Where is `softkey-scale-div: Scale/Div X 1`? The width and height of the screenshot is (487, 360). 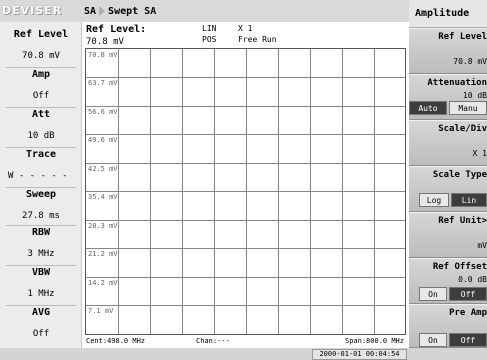 softkey-scale-div: Scale/Div X 1 is located at coordinates (448, 143).